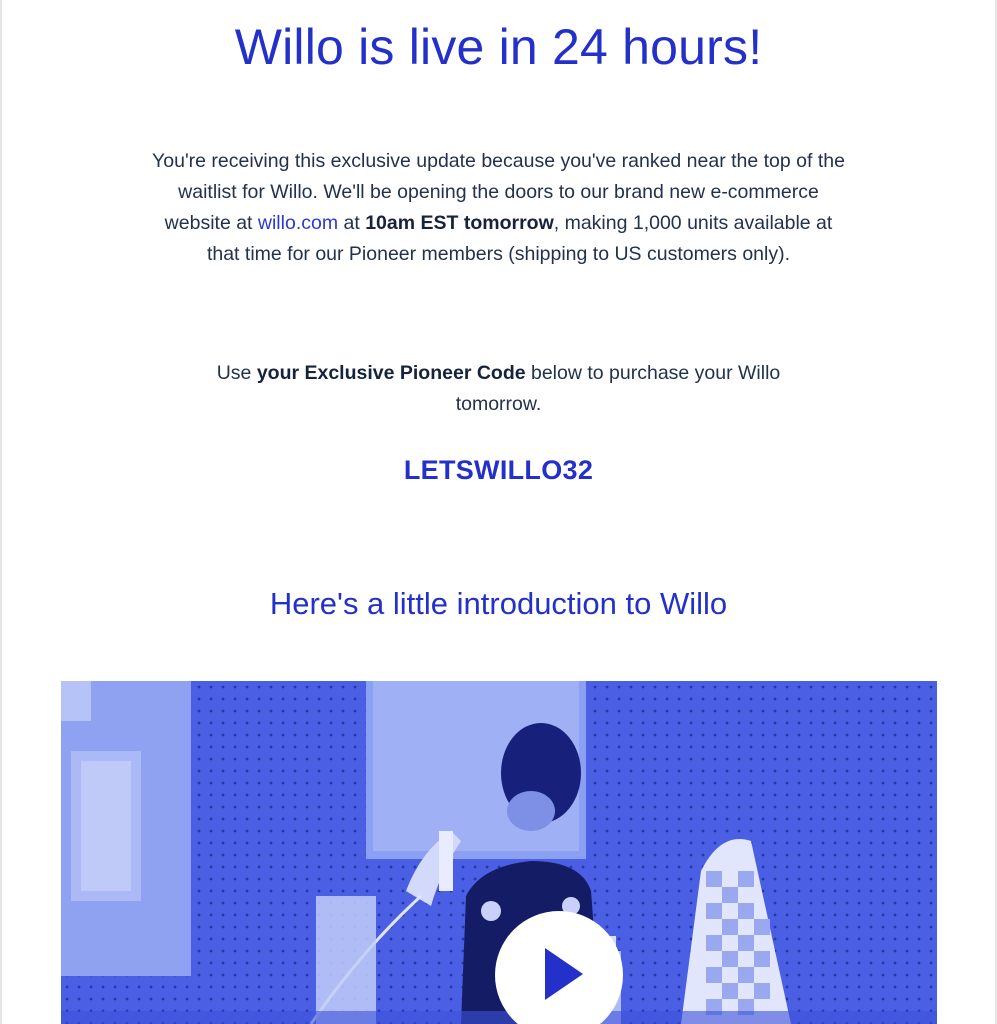 The image size is (997, 1024). I want to click on intro-text-2: at, so click(352, 223).